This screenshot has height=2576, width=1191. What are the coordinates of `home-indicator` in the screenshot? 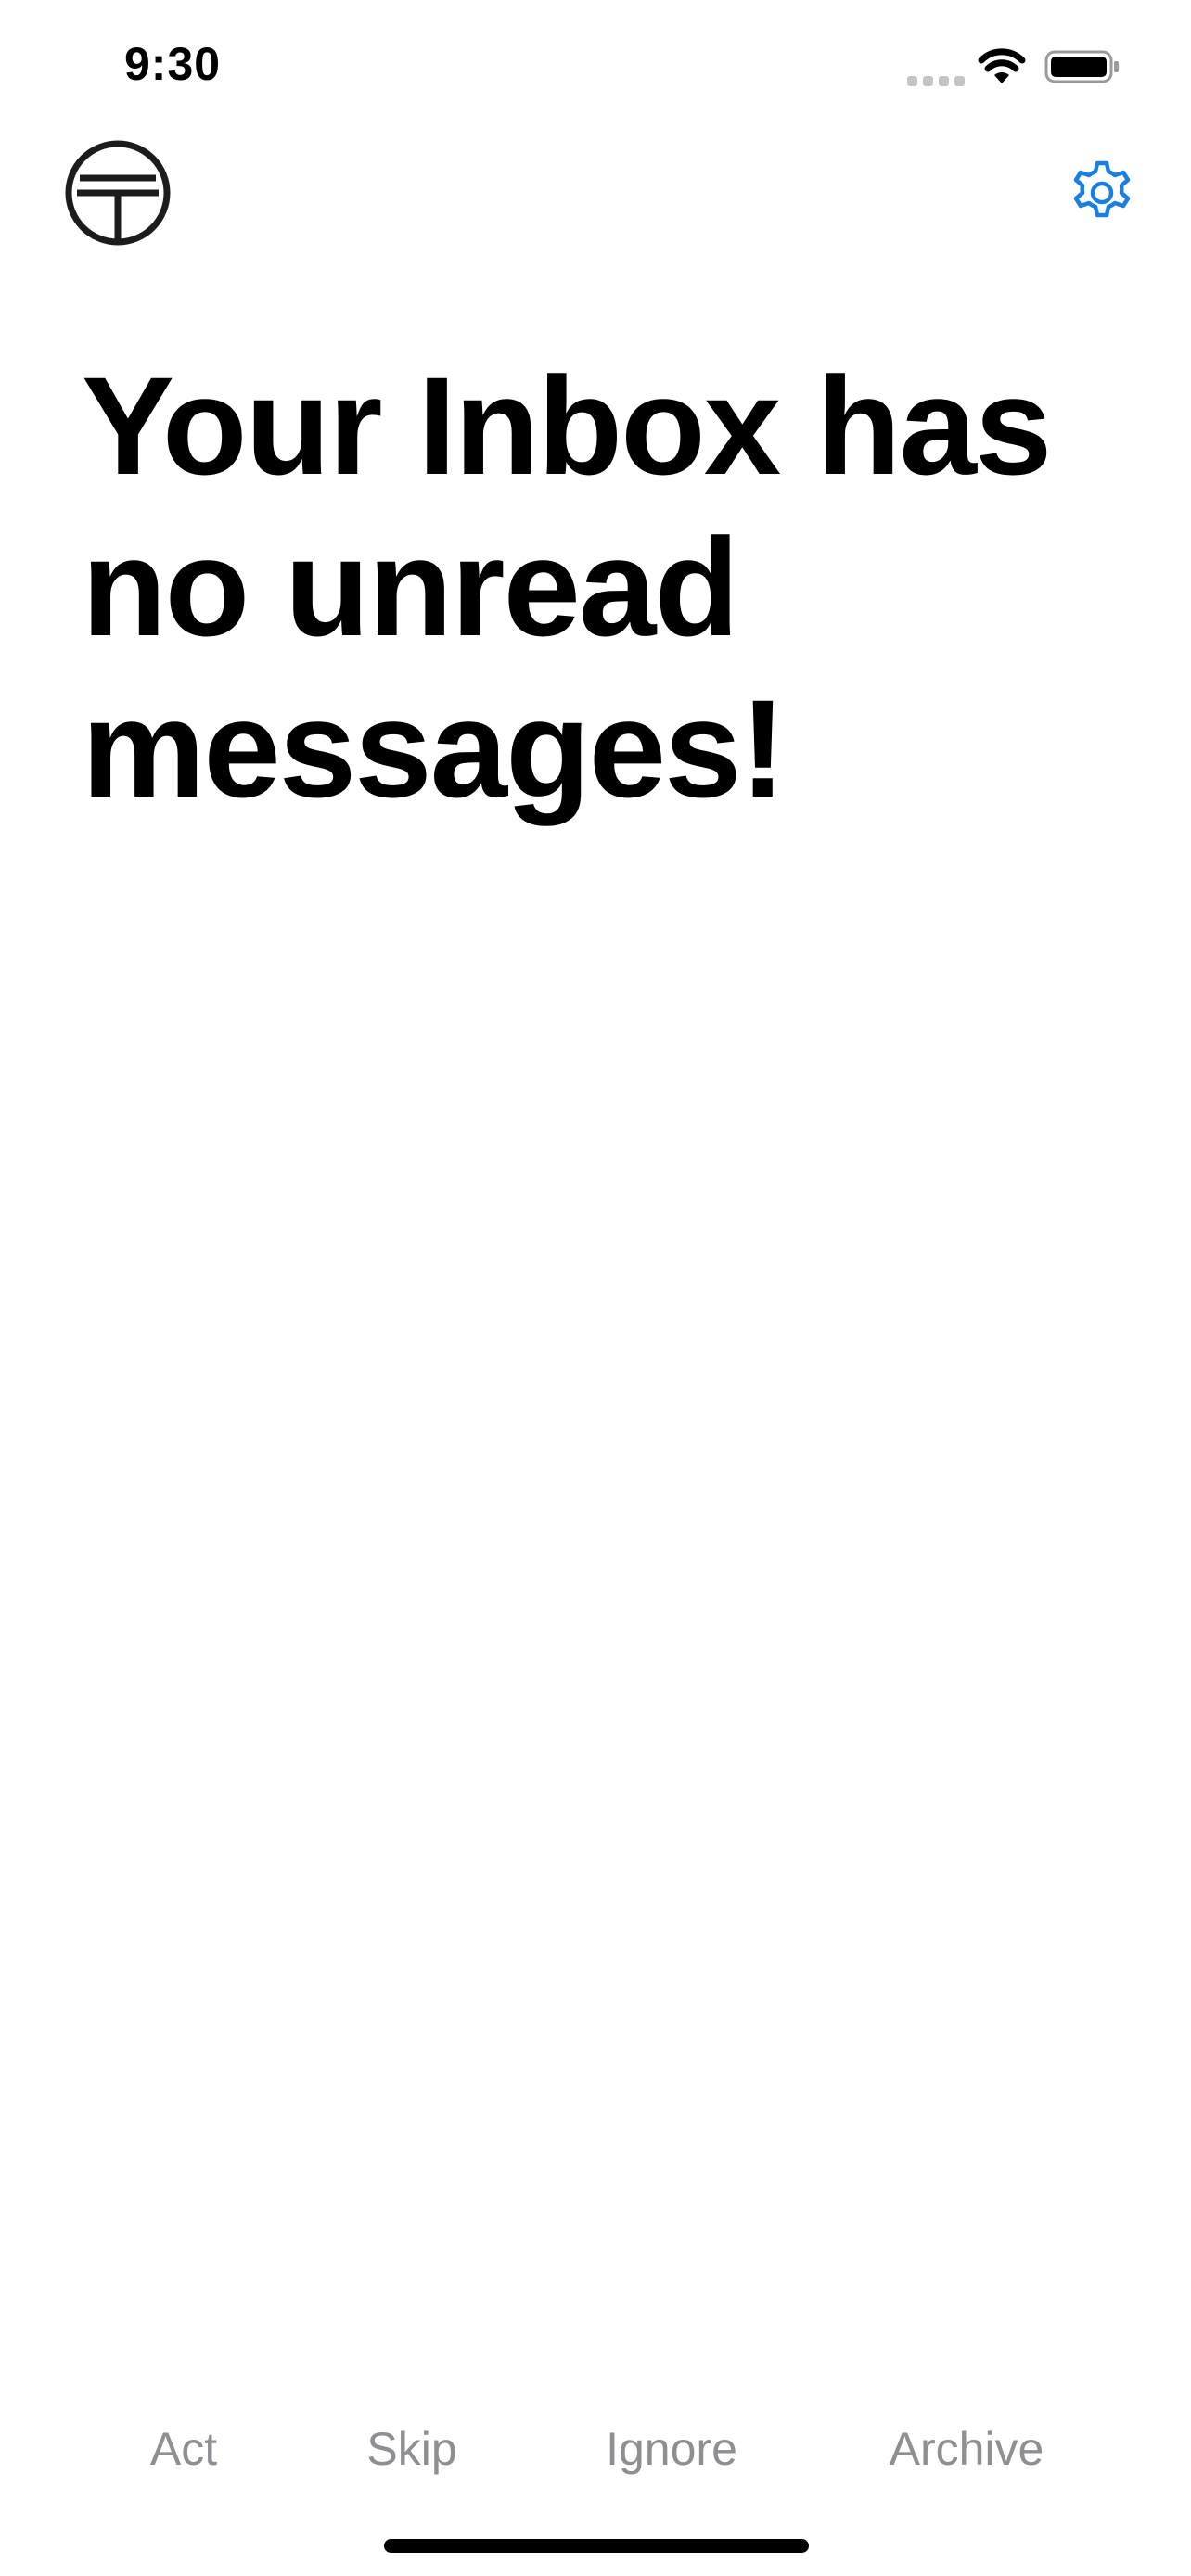 It's located at (597, 2546).